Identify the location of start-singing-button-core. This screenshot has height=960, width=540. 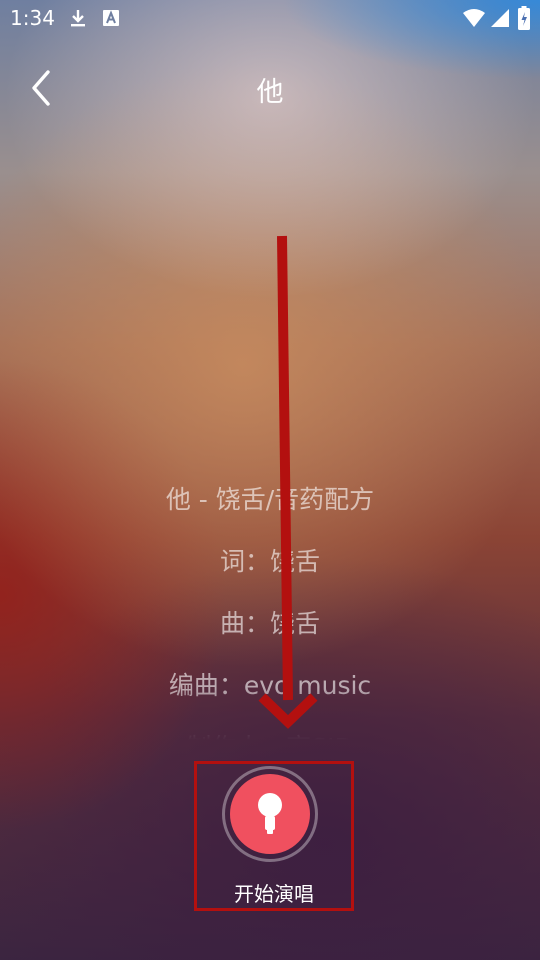
(270, 814).